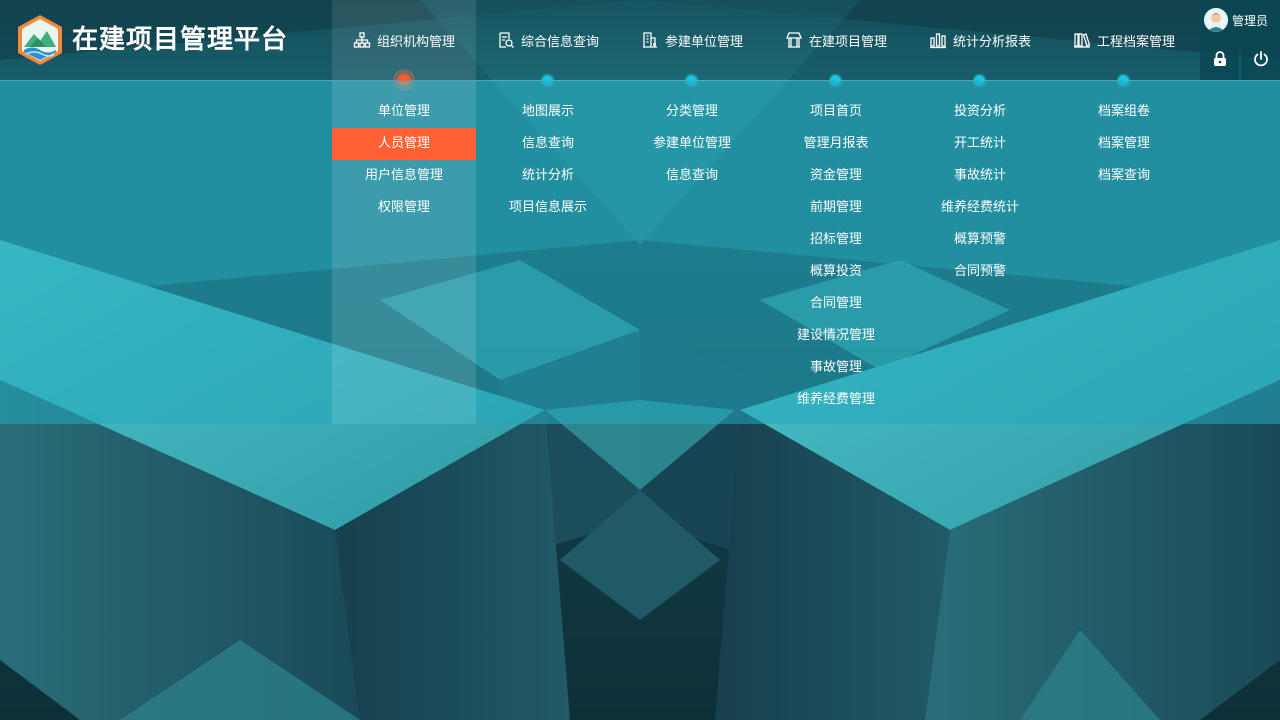 The height and width of the screenshot is (720, 1280). What do you see at coordinates (836, 336) in the screenshot?
I see `menu-item: 建设情况管理` at bounding box center [836, 336].